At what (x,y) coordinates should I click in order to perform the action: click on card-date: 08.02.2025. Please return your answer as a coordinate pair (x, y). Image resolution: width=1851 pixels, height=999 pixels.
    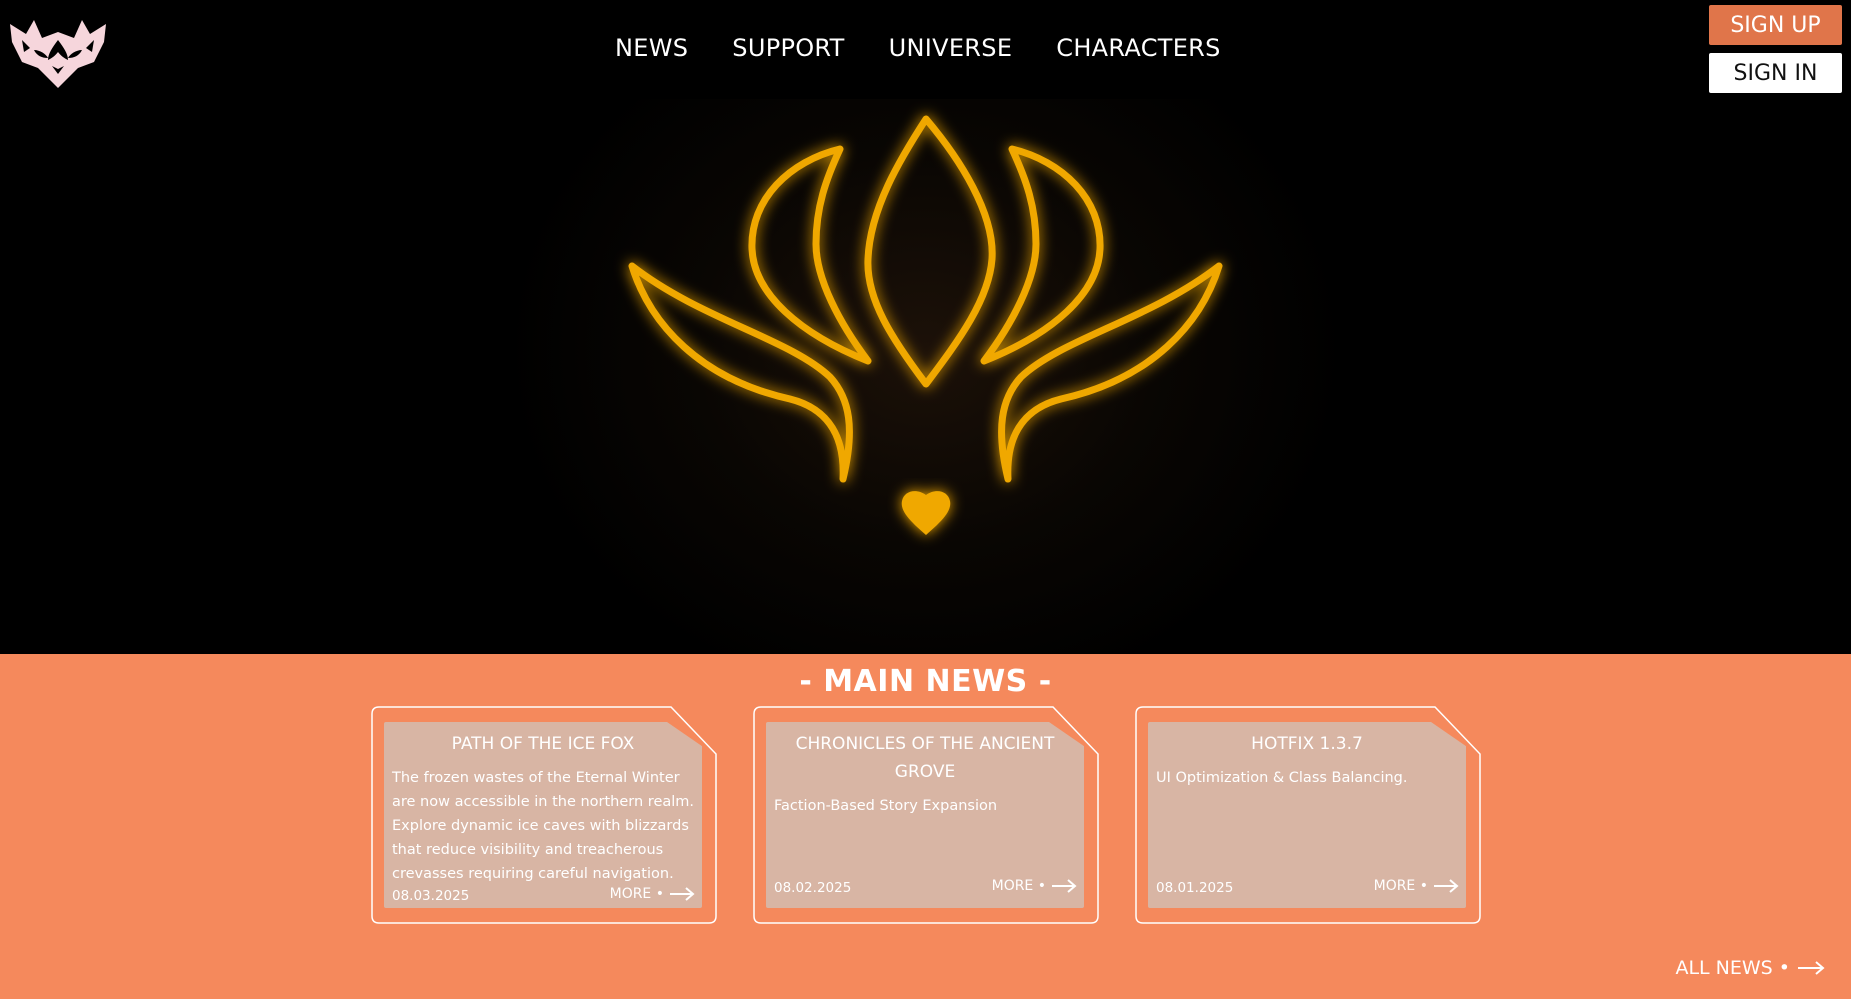
    Looking at the image, I should click on (813, 888).